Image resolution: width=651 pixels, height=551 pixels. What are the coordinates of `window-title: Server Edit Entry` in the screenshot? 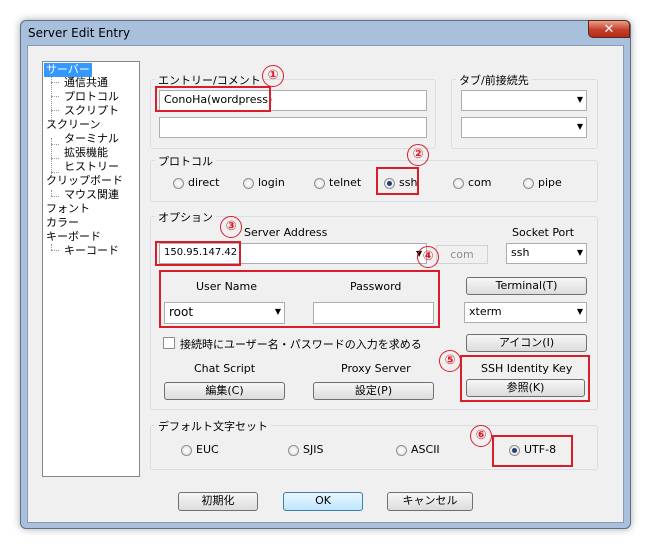 It's located at (79, 33).